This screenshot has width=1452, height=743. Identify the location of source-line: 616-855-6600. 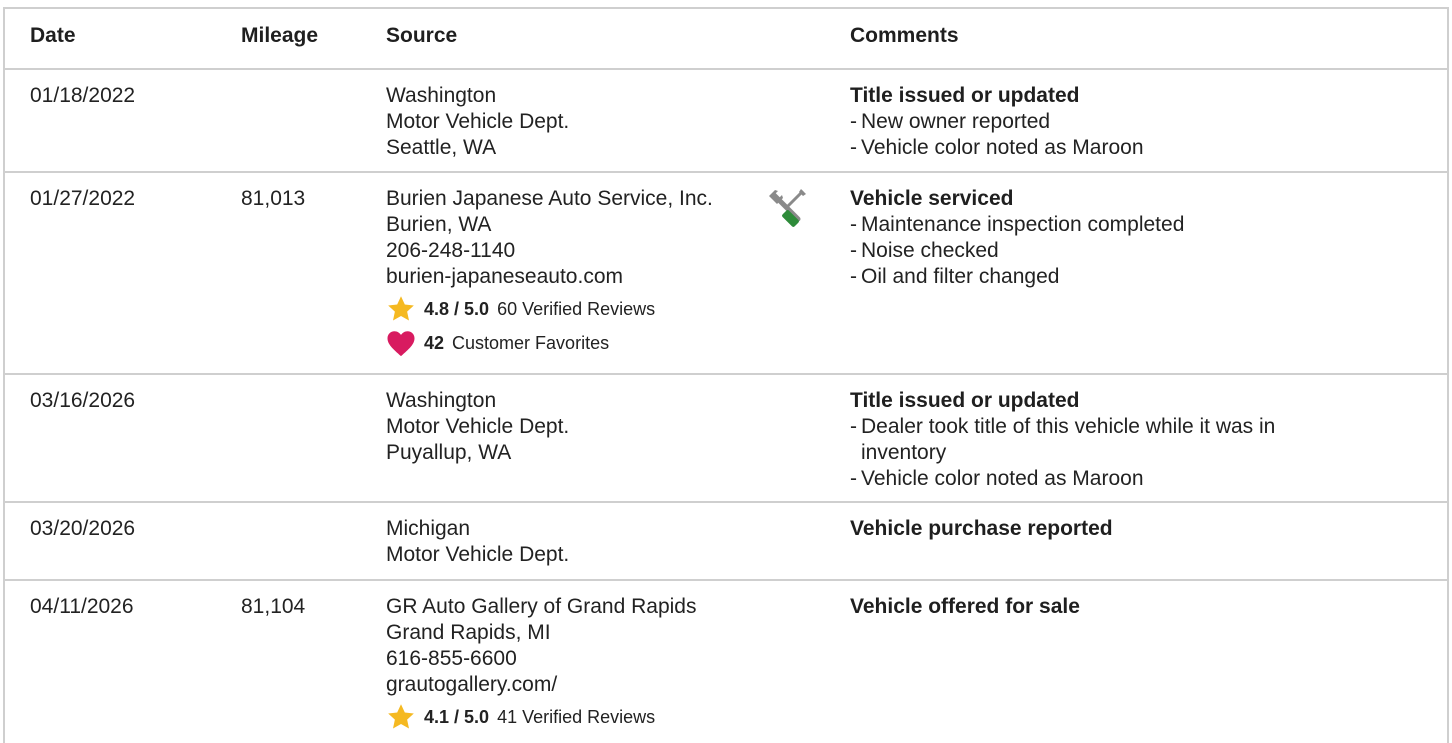
(451, 658).